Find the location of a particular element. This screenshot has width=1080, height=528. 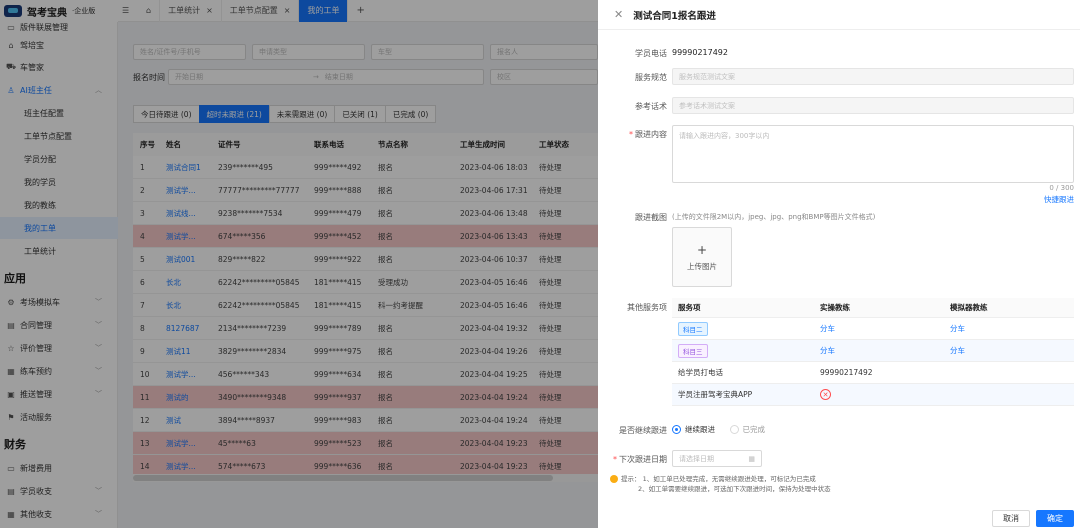

col-header: 实操教练 is located at coordinates (835, 307).